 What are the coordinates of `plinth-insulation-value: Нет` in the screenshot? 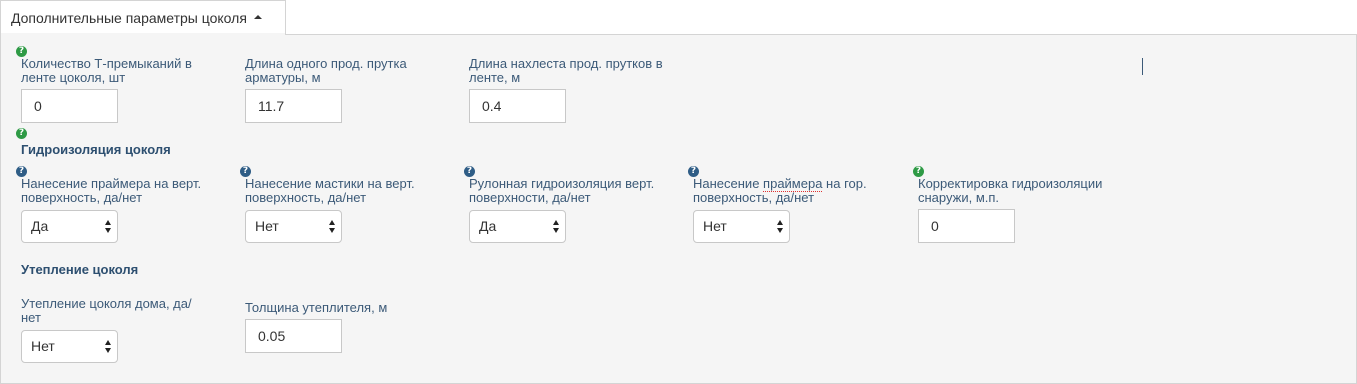 It's located at (43, 346).